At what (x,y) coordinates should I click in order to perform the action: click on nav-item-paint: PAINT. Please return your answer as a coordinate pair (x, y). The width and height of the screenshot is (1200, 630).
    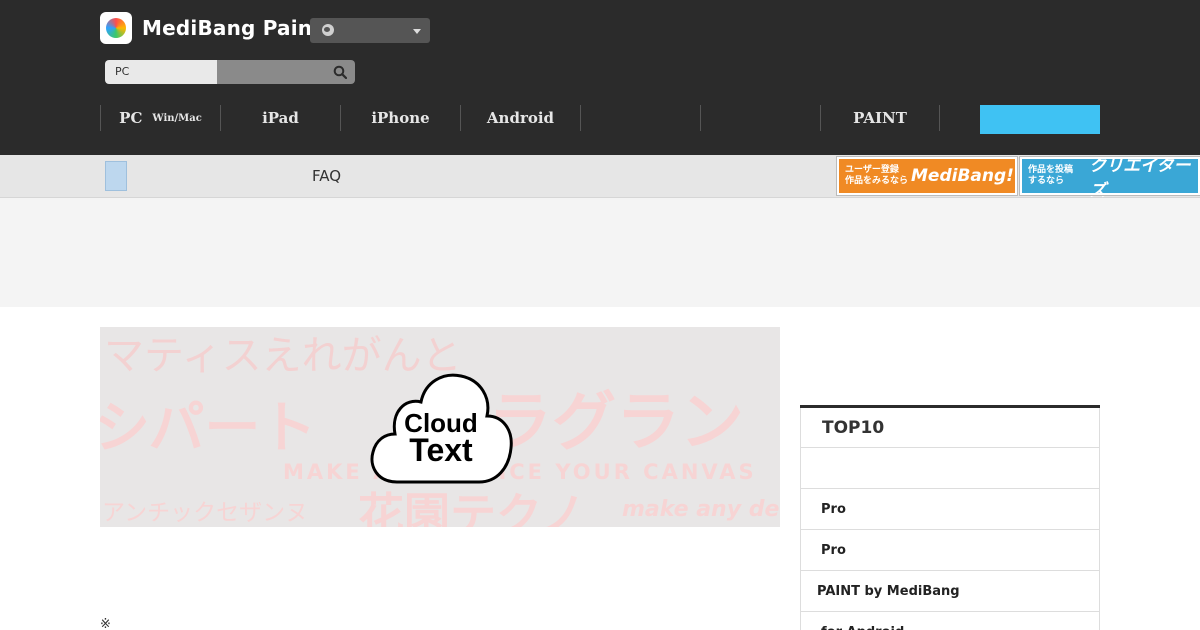
    Looking at the image, I should click on (880, 118).